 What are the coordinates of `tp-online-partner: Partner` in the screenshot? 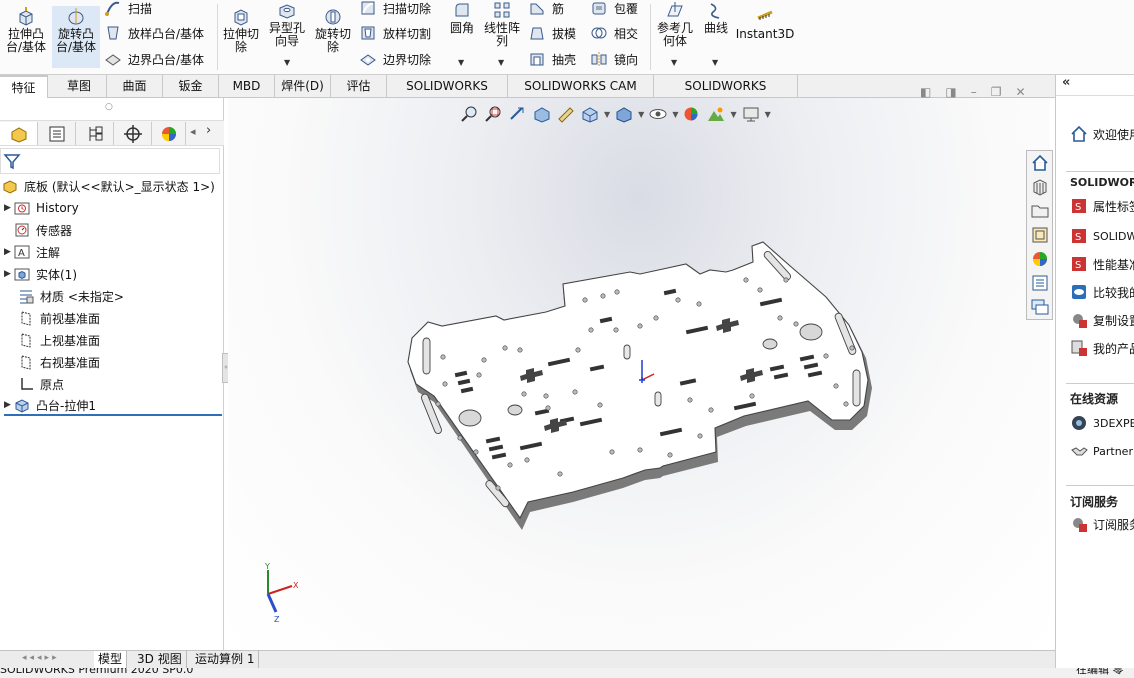 It's located at (1102, 451).